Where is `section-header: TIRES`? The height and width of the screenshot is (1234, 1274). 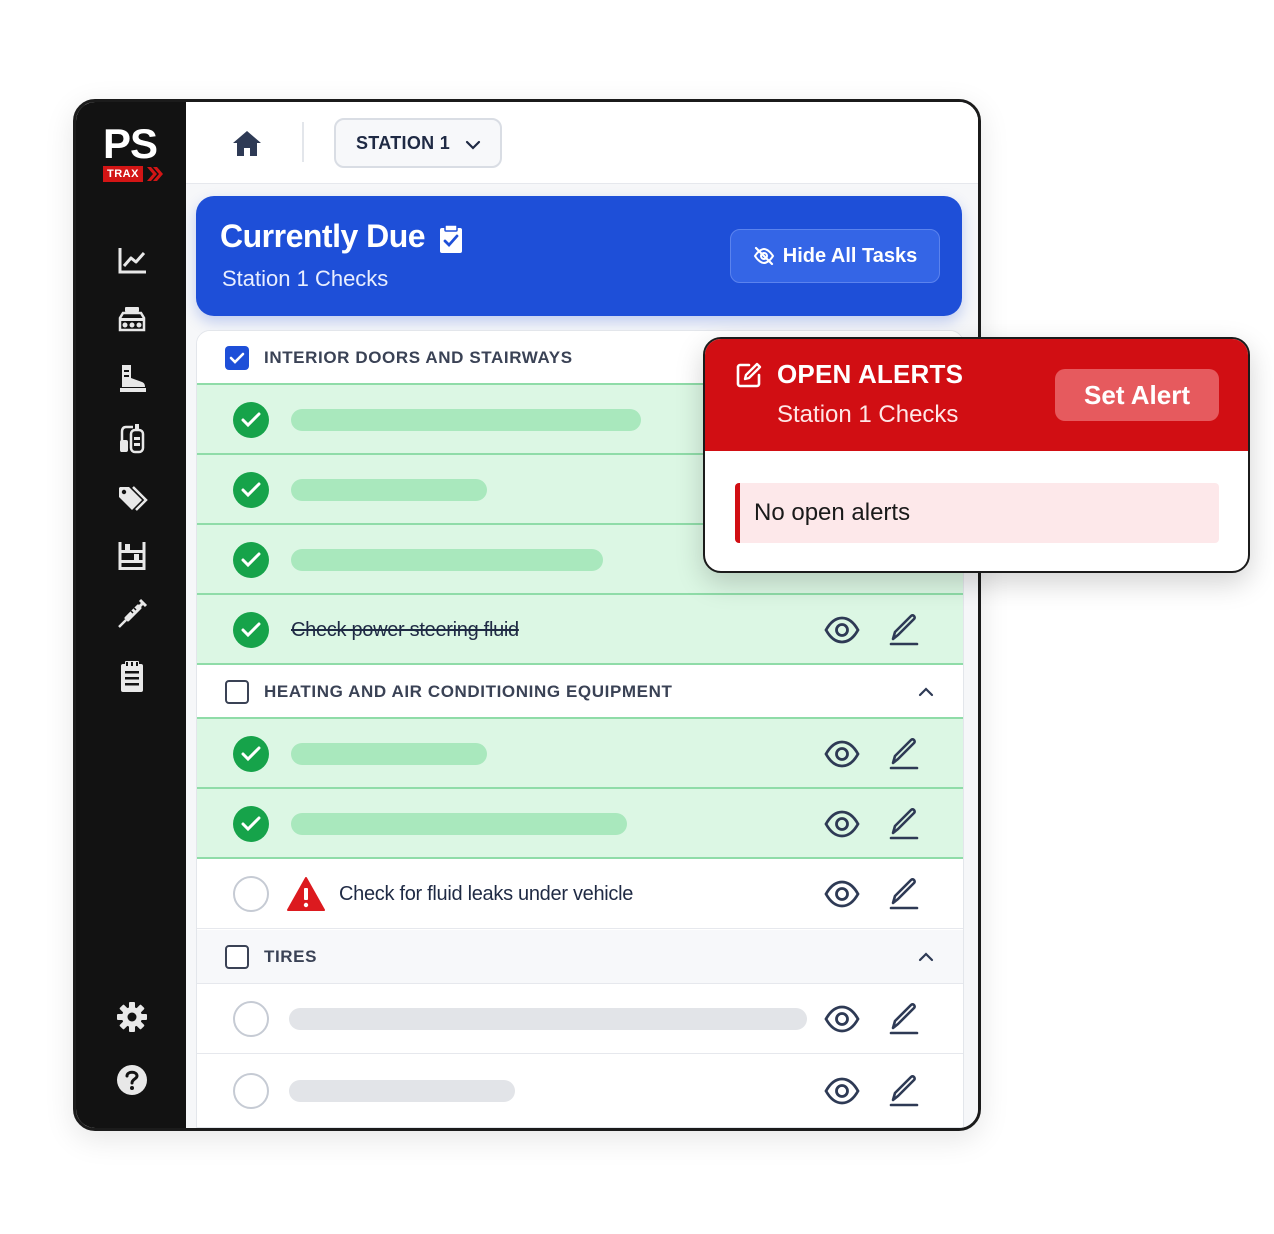
section-header: TIRES is located at coordinates (580, 957).